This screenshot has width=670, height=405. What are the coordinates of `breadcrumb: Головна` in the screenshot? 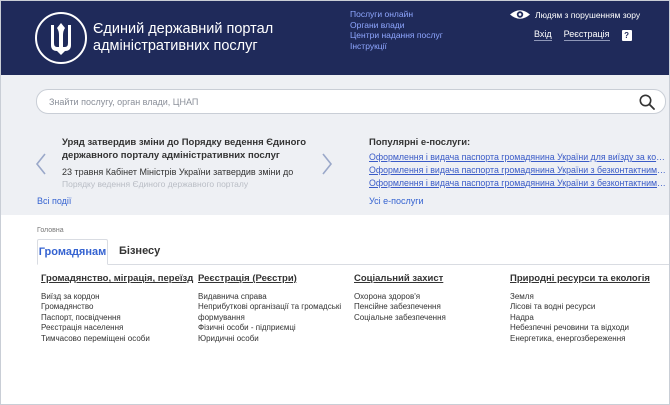 It's located at (50, 230).